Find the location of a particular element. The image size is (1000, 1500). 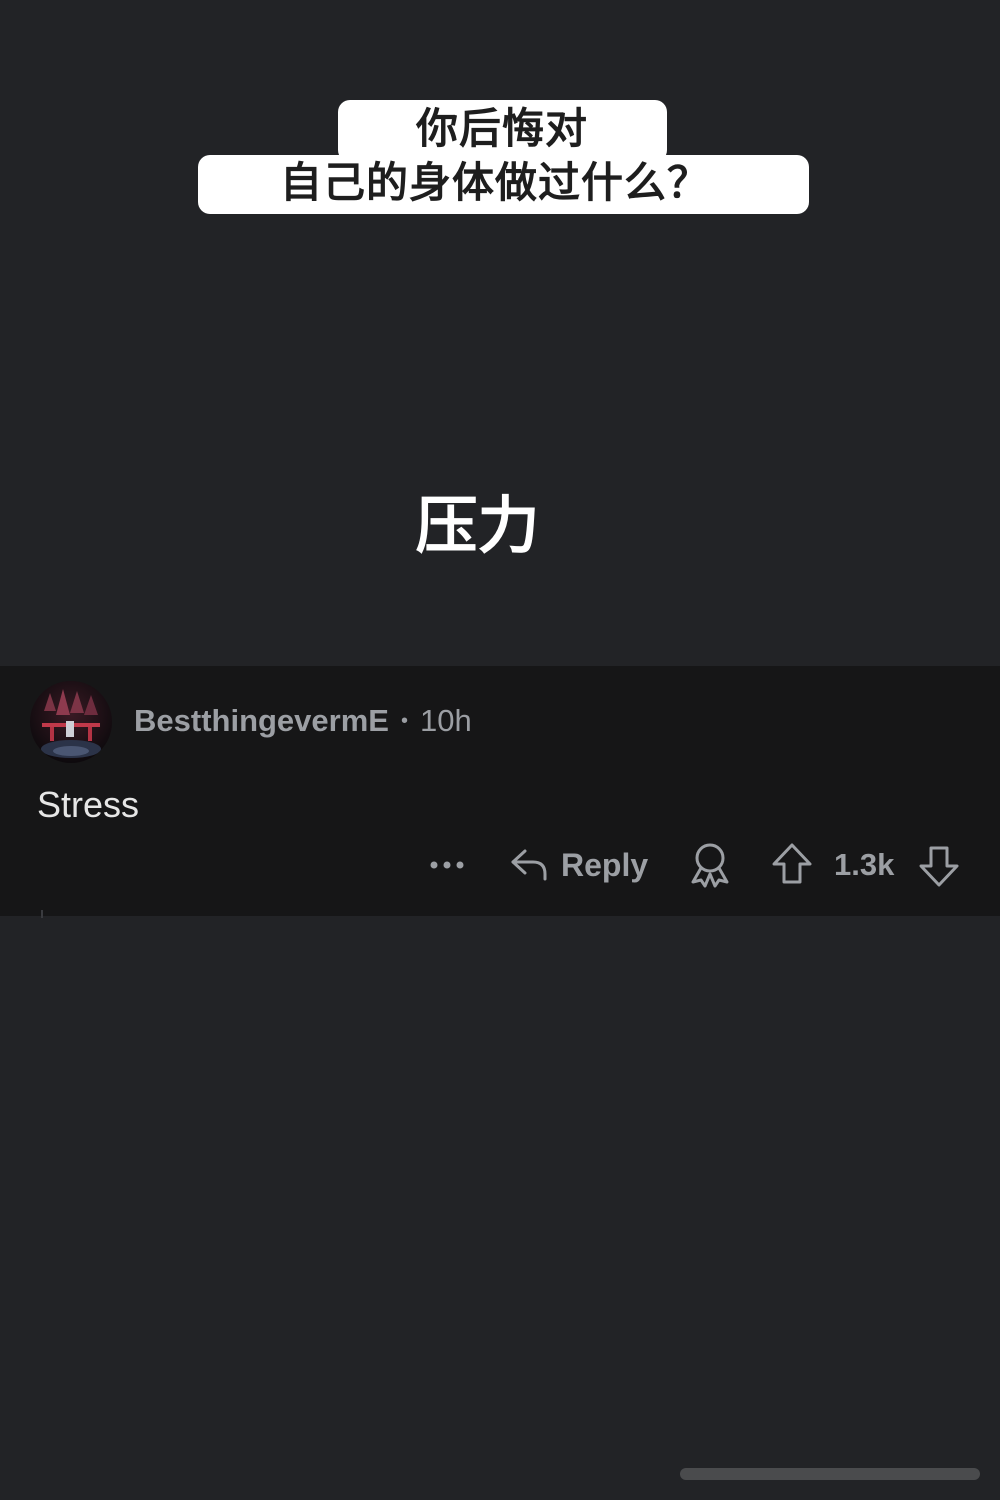

avatar-image is located at coordinates (71, 722).